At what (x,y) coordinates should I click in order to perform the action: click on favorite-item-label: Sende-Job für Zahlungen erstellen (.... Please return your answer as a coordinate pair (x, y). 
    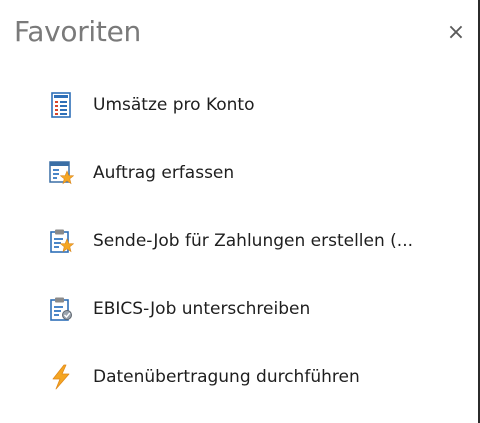
    Looking at the image, I should click on (253, 241).